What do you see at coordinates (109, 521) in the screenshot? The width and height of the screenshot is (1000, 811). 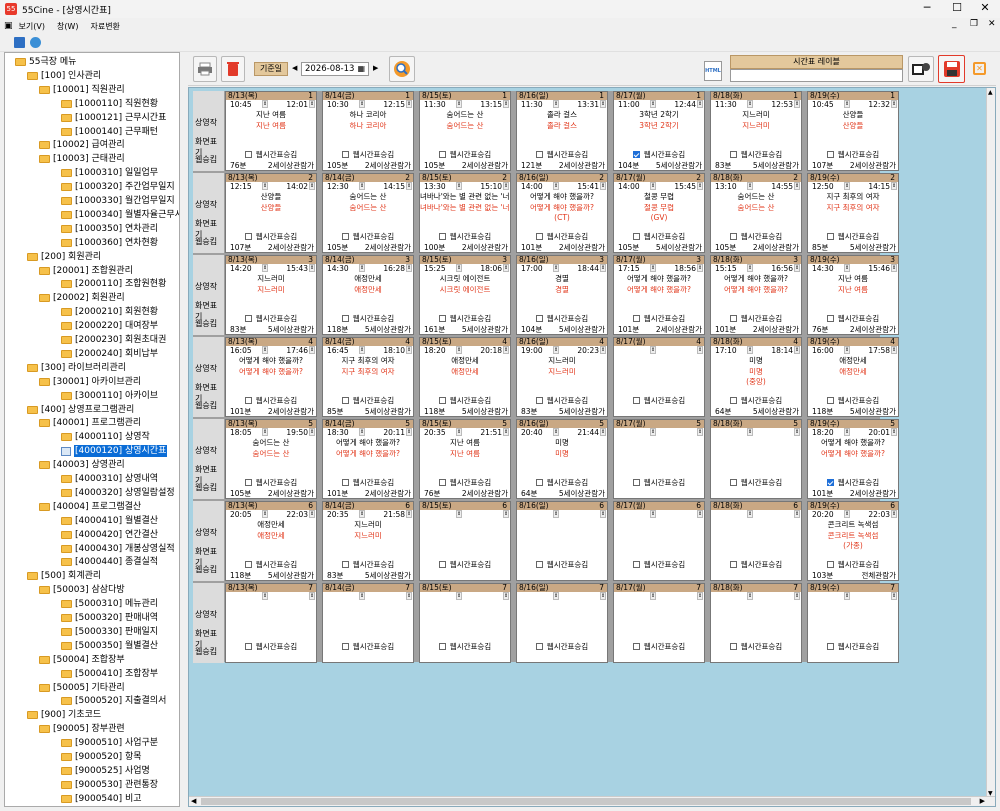 I see `tree-item: [4000410] 월별결산` at bounding box center [109, 521].